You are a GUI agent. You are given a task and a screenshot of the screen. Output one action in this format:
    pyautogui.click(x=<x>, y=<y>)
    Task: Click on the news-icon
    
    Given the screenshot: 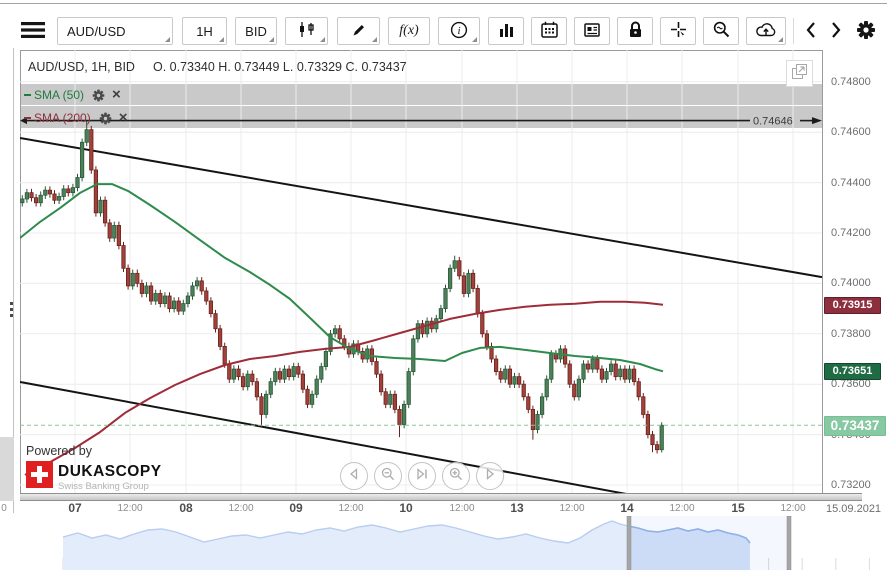 What is the action you would take?
    pyautogui.click(x=592, y=31)
    